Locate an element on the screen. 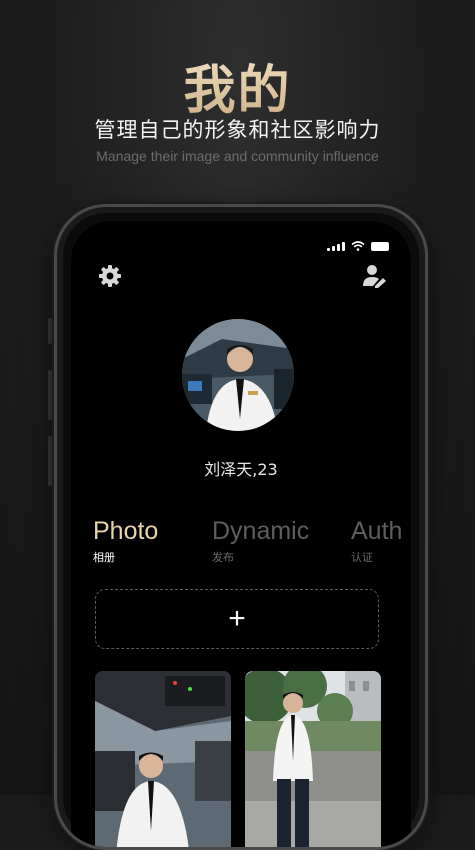  tab-dynamic-label-en: Dynamic is located at coordinates (261, 531).